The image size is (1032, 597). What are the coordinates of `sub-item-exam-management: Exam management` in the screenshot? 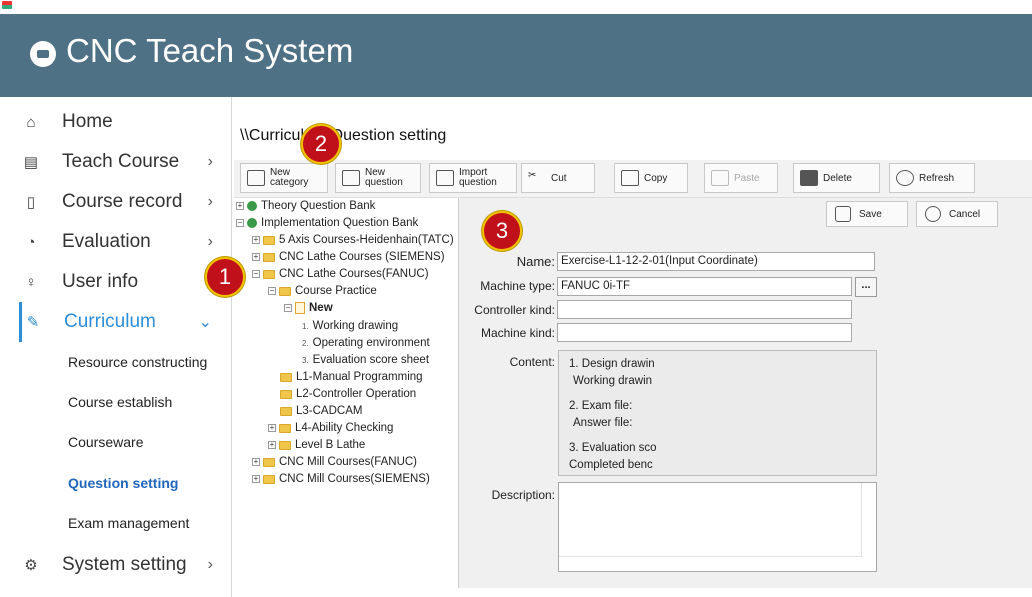 It's located at (128, 525).